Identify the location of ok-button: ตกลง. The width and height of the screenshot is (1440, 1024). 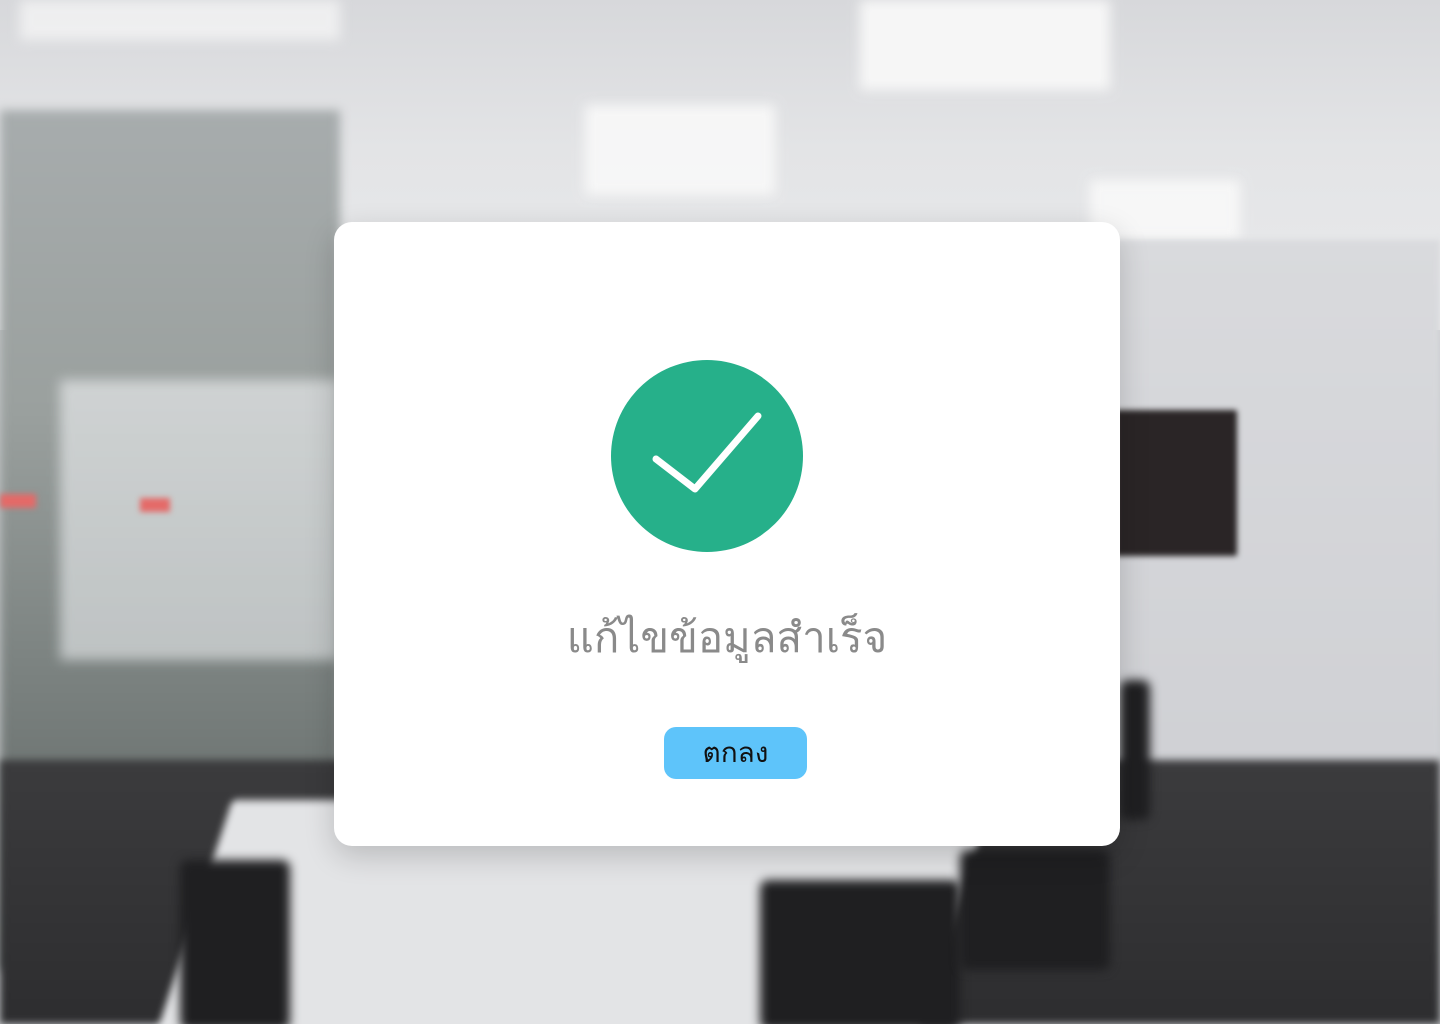
(735, 753).